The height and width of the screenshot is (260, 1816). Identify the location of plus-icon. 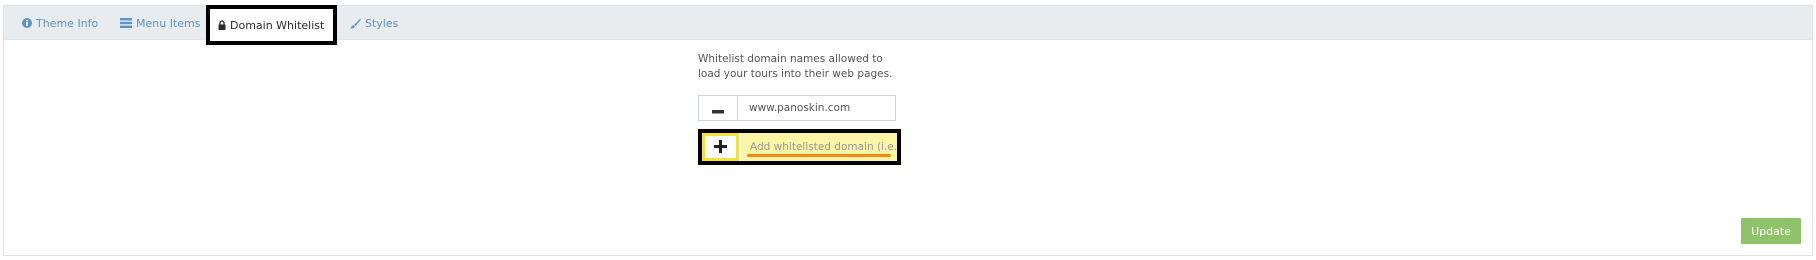
(720, 147).